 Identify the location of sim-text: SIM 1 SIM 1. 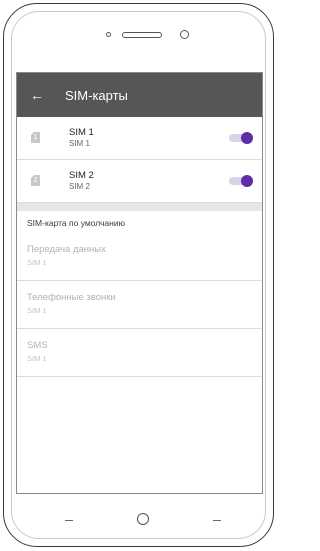
(81, 138).